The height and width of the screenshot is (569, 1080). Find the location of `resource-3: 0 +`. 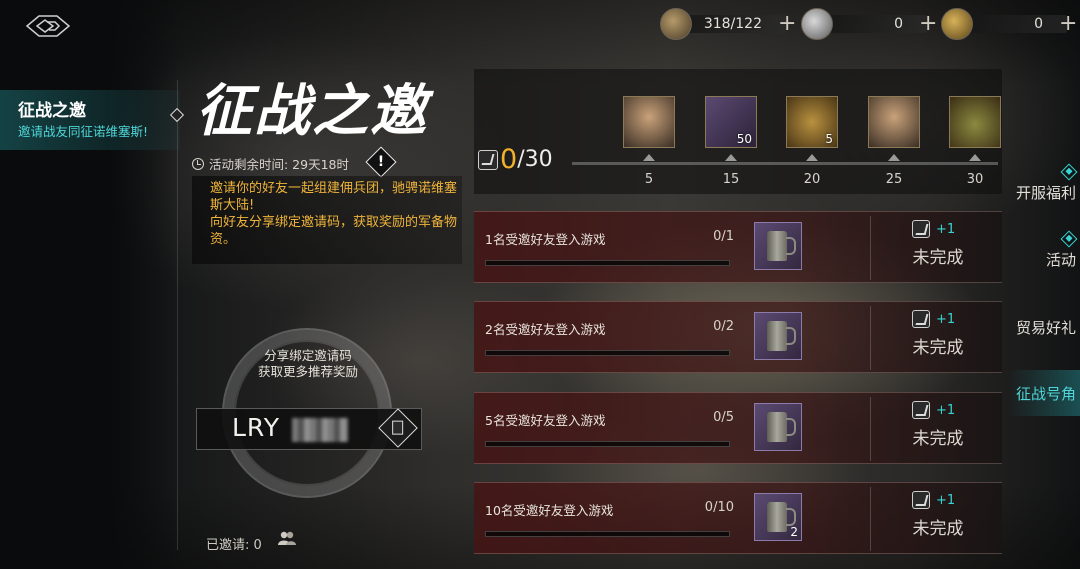

resource-3: 0 + is located at coordinates (1009, 24).